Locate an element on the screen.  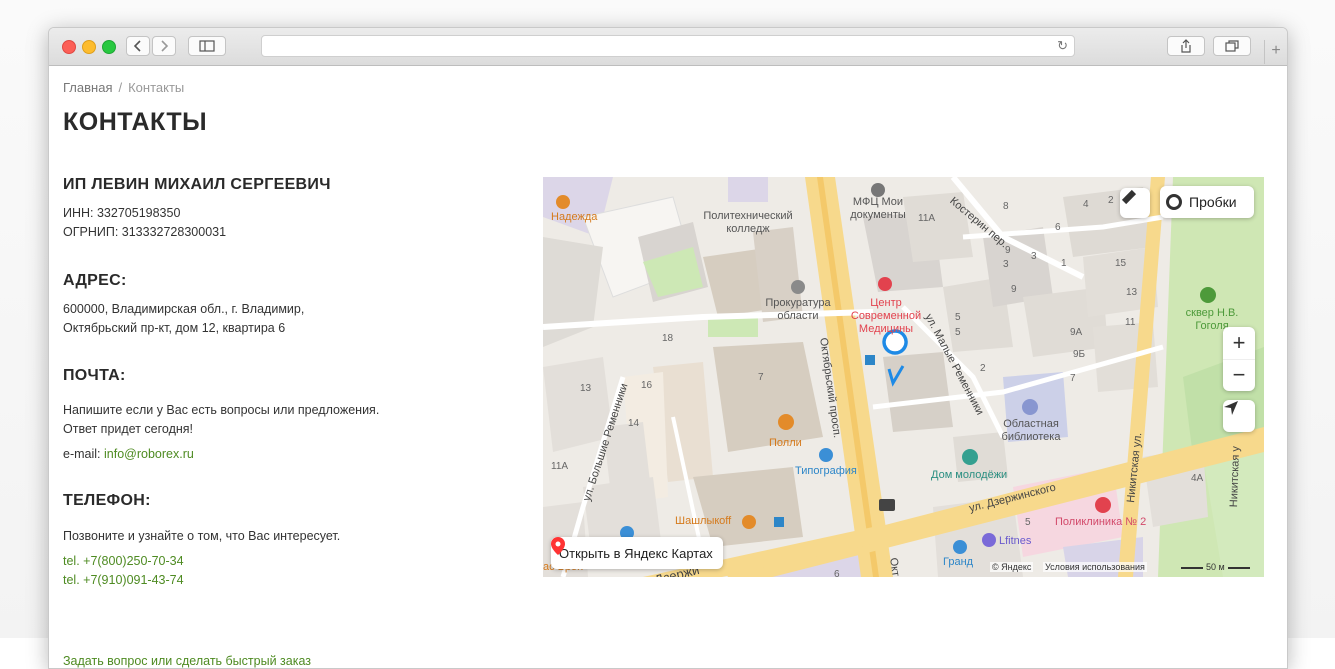
open-in-yandex-maps-button: Открыть в Яндекс Картах is located at coordinates (637, 553).